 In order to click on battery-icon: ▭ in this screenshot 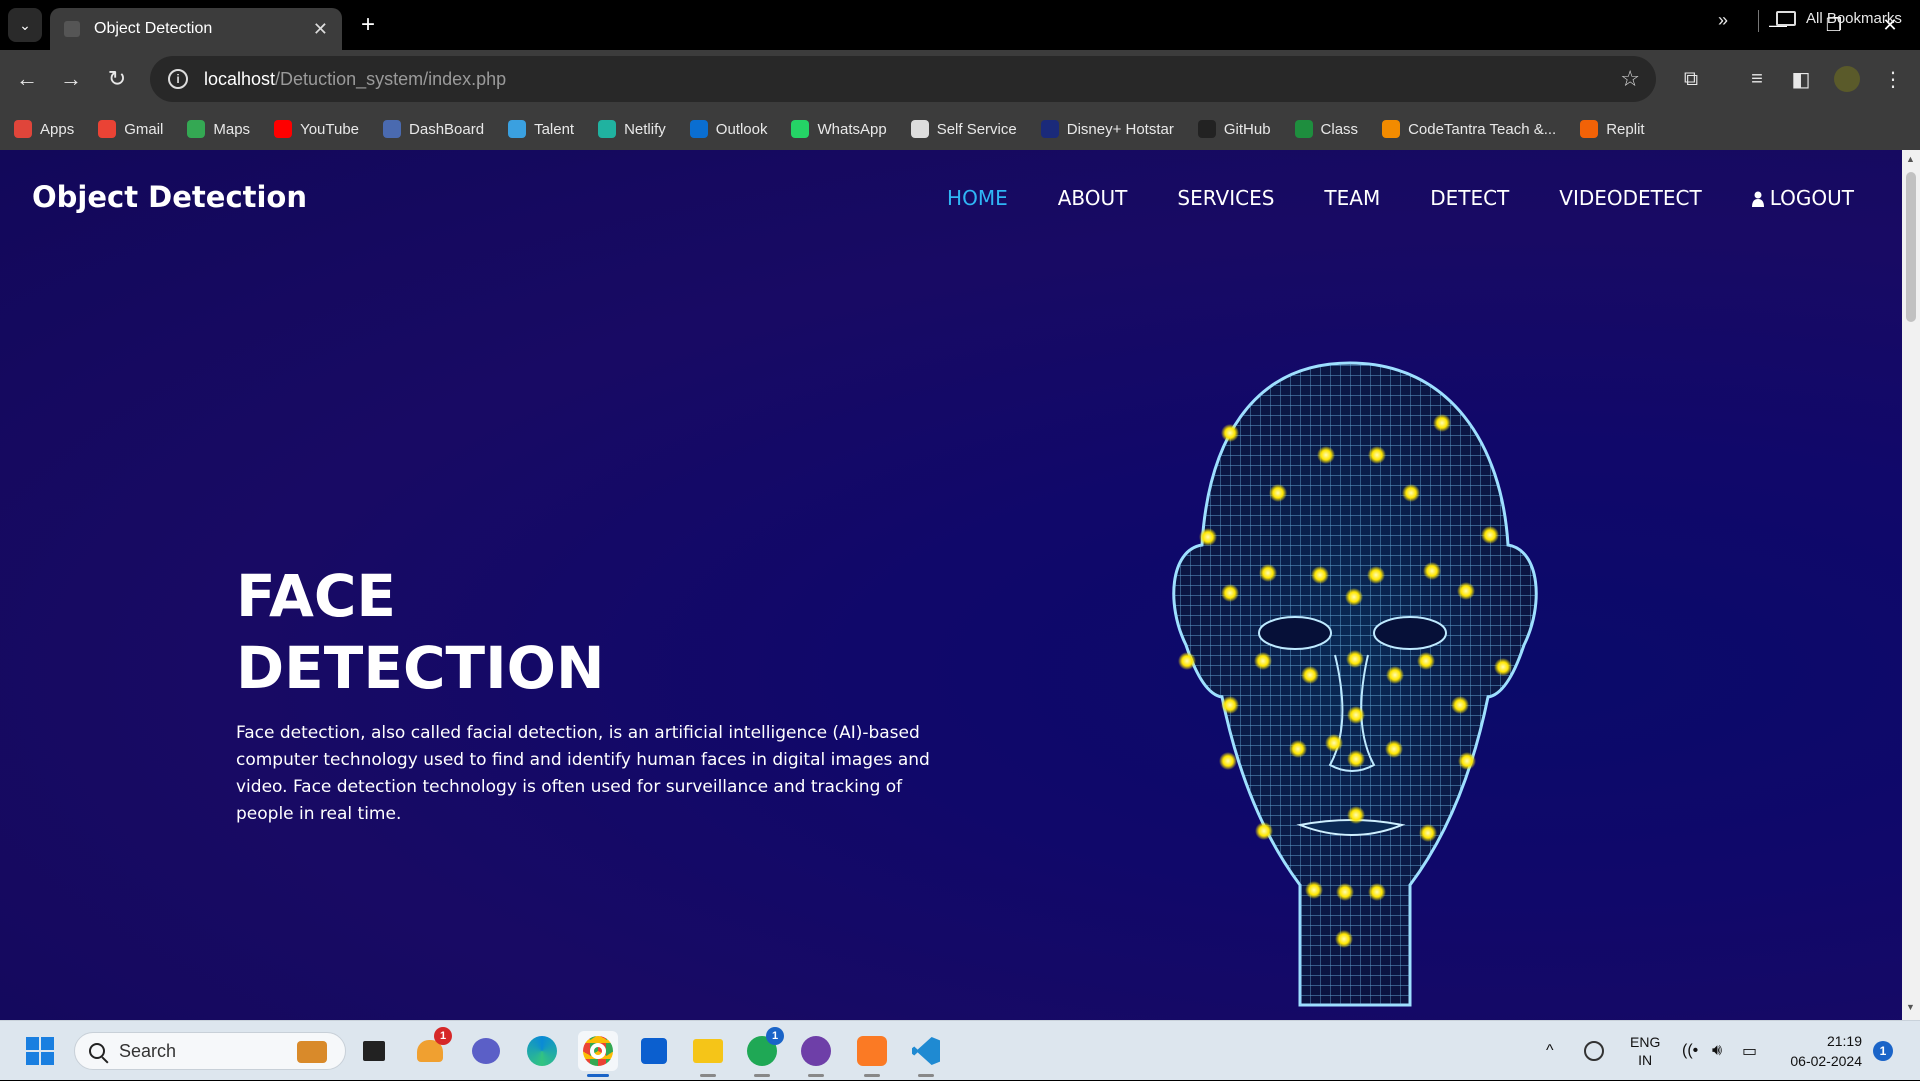, I will do `click(1749, 1051)`.